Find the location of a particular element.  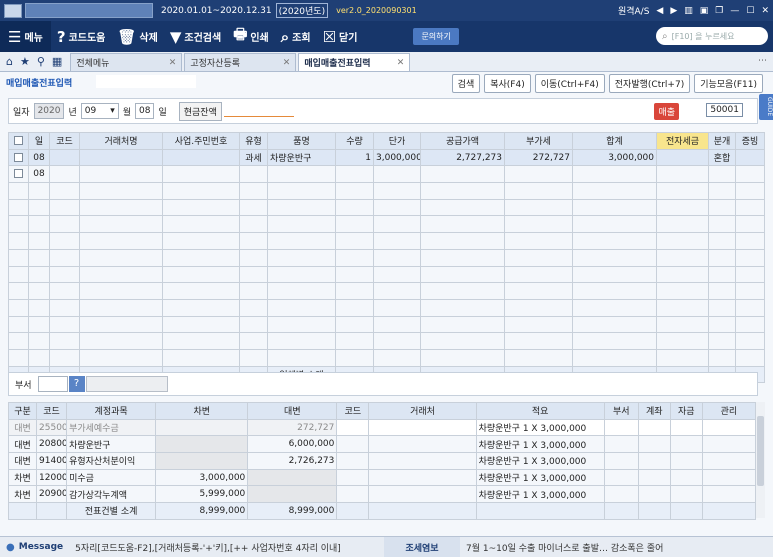

inquiry-button: ⌕ 조회 is located at coordinates (296, 36).